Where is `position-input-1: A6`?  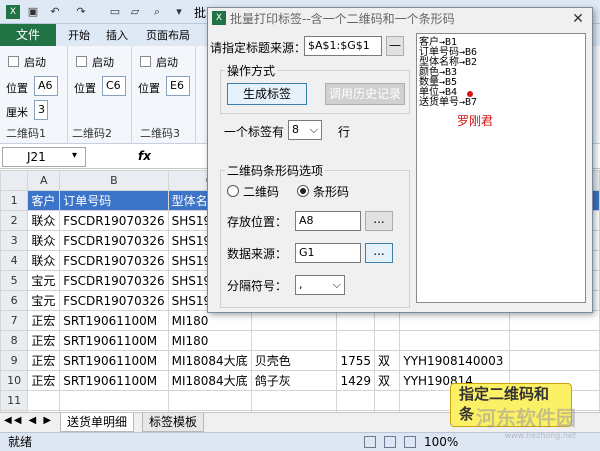 position-input-1: A6 is located at coordinates (46, 86).